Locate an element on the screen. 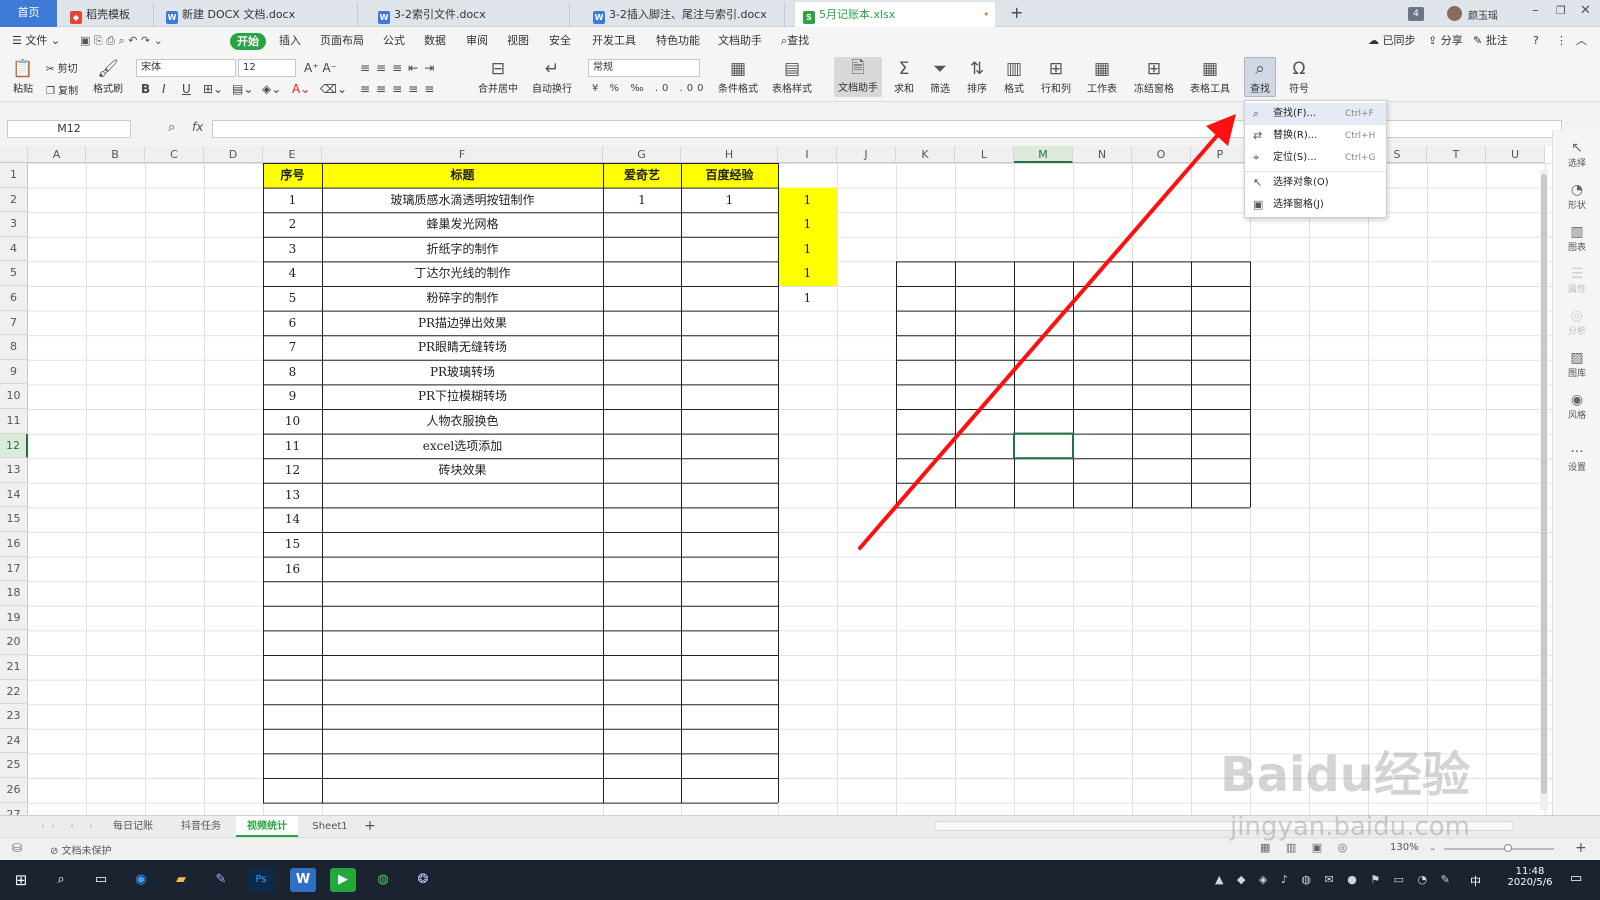 This screenshot has width=1600, height=900. align-horizontal-icons: ≡≡≡≡≡ is located at coordinates (400, 89).